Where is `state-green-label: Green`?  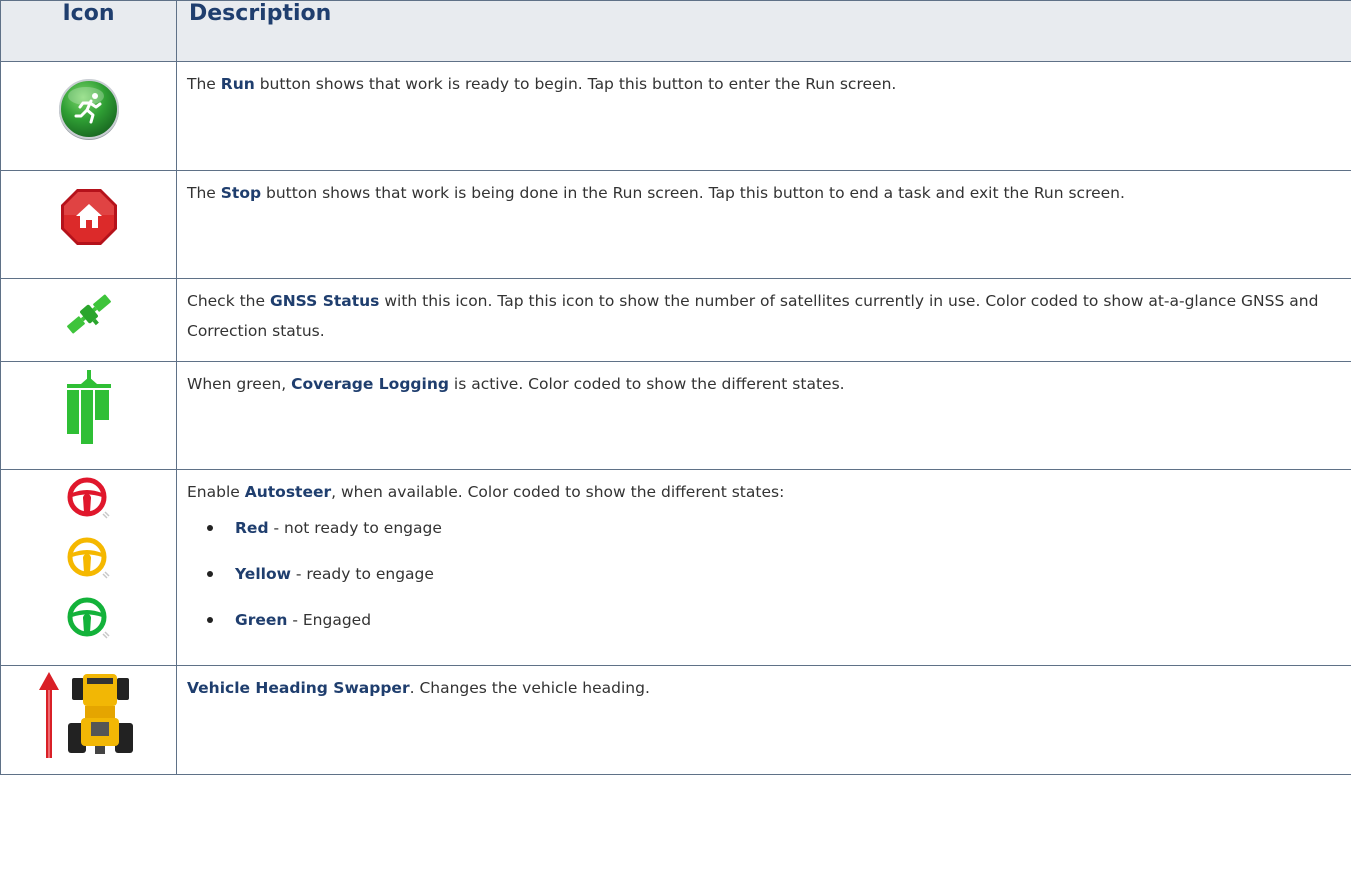 state-green-label: Green is located at coordinates (261, 620).